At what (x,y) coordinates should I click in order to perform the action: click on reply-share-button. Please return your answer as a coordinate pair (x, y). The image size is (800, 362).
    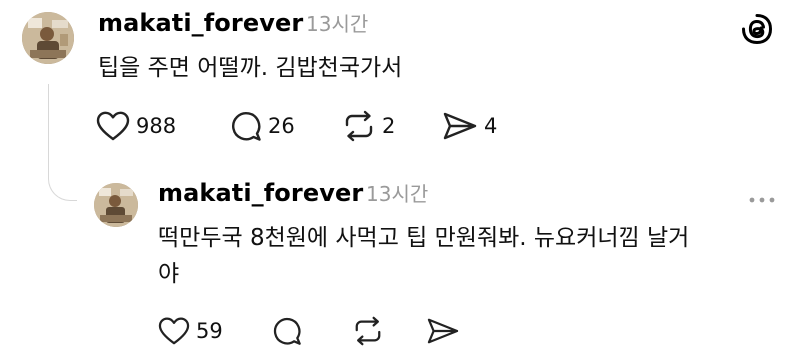
    Looking at the image, I should click on (443, 333).